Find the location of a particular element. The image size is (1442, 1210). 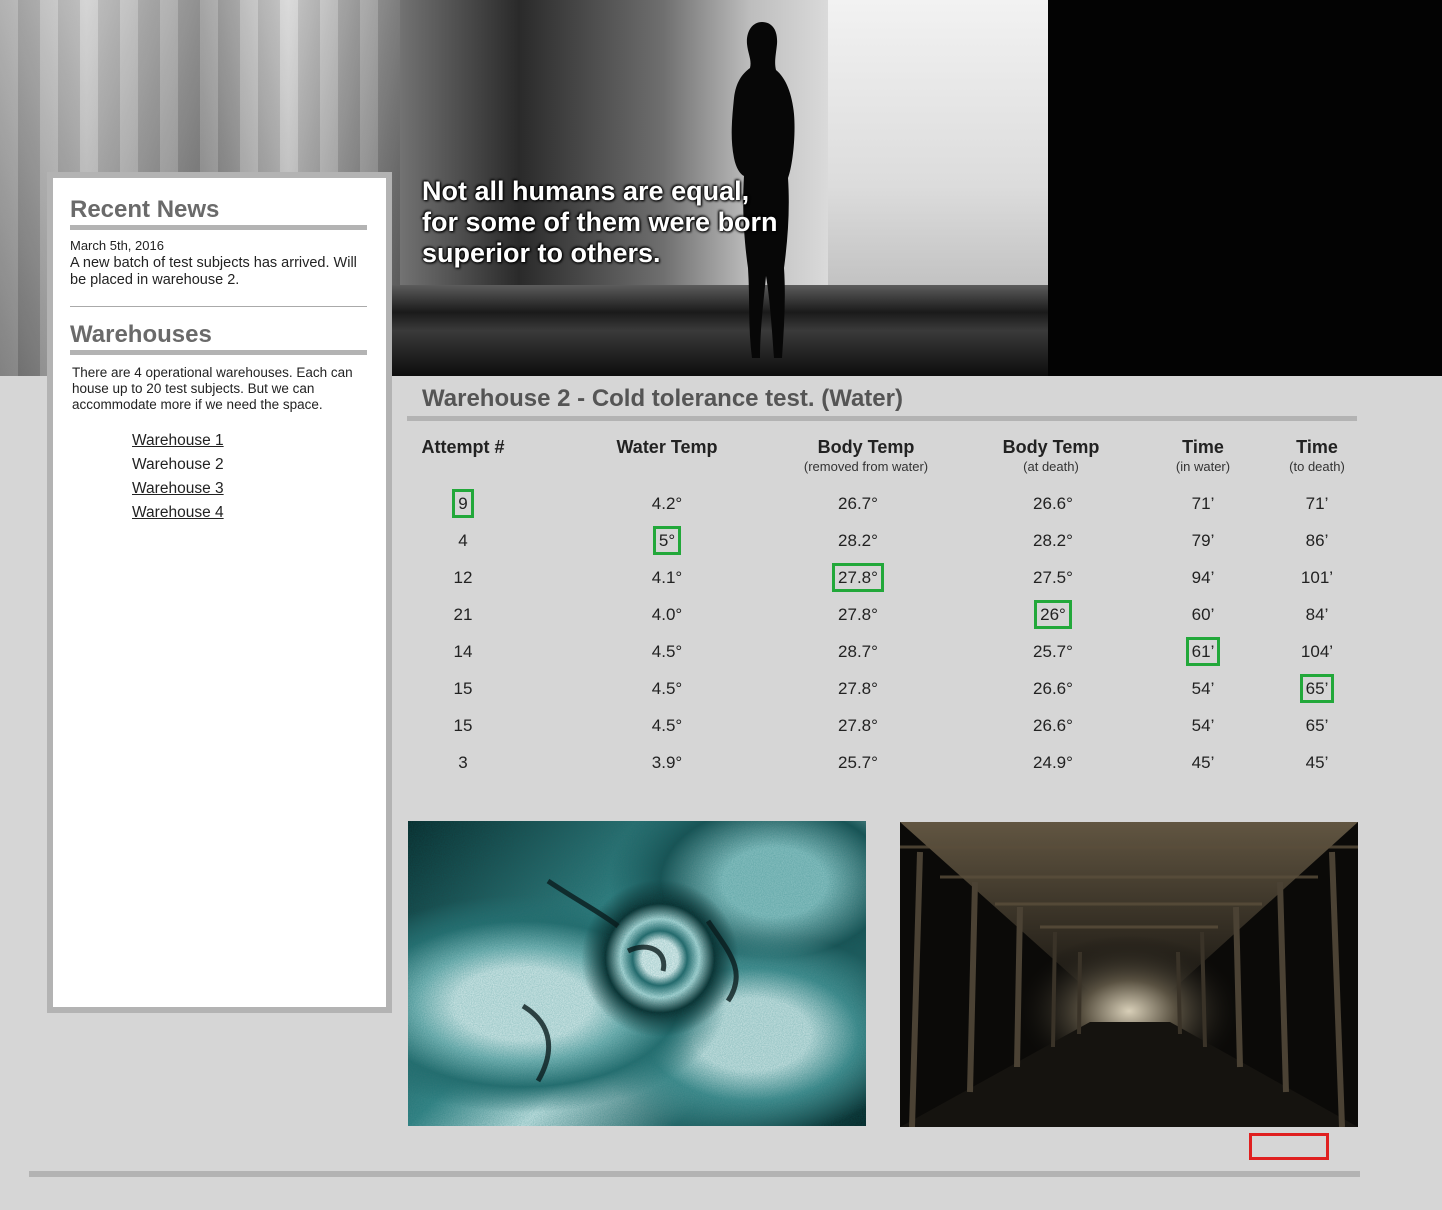

table-cell-body-temp-death: 28.2° is located at coordinates (1053, 541).